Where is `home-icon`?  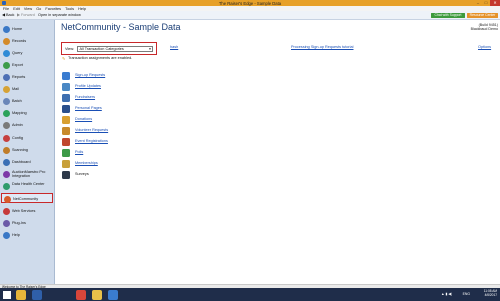 home-icon is located at coordinates (6, 29).